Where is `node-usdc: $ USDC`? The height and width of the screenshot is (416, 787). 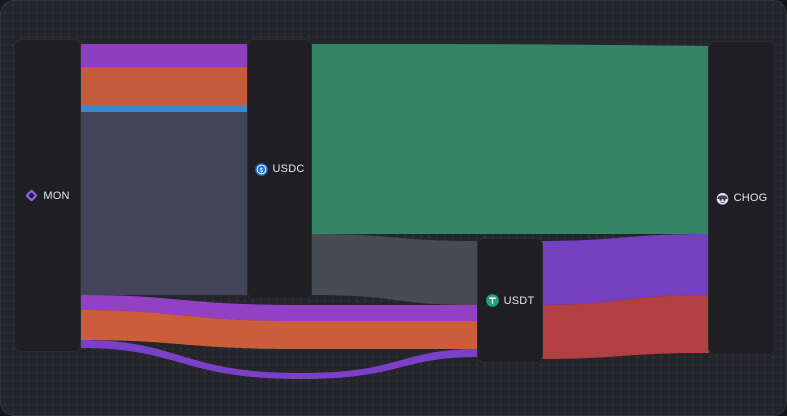
node-usdc: $ USDC is located at coordinates (279, 169).